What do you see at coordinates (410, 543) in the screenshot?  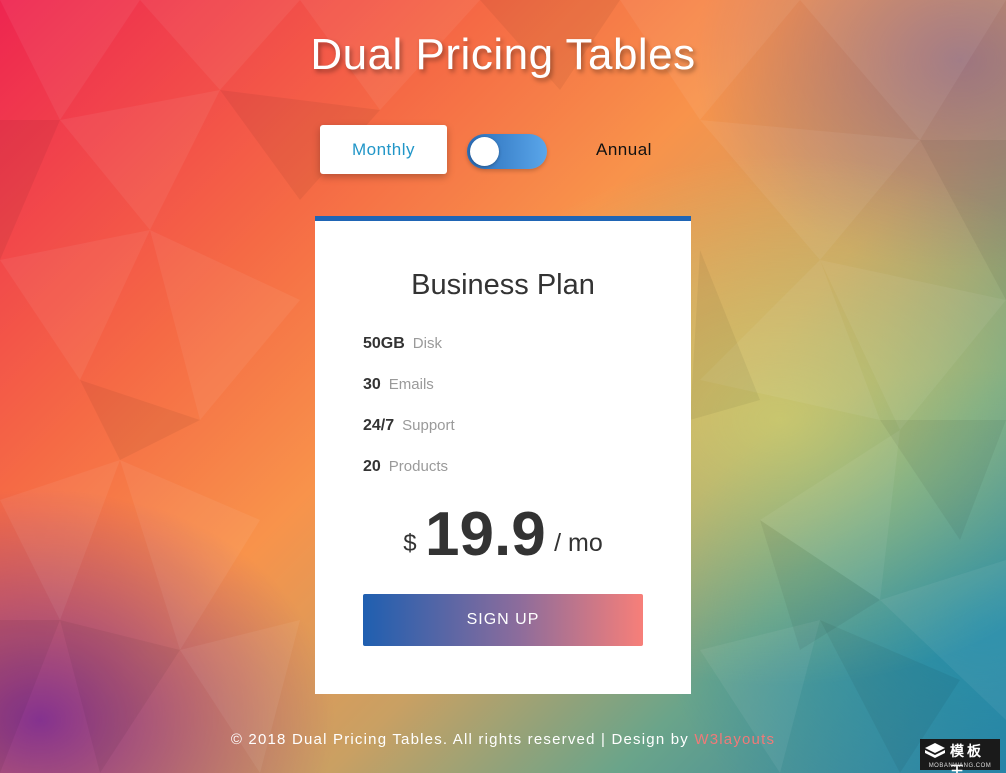 I see `price-currency: $` at bounding box center [410, 543].